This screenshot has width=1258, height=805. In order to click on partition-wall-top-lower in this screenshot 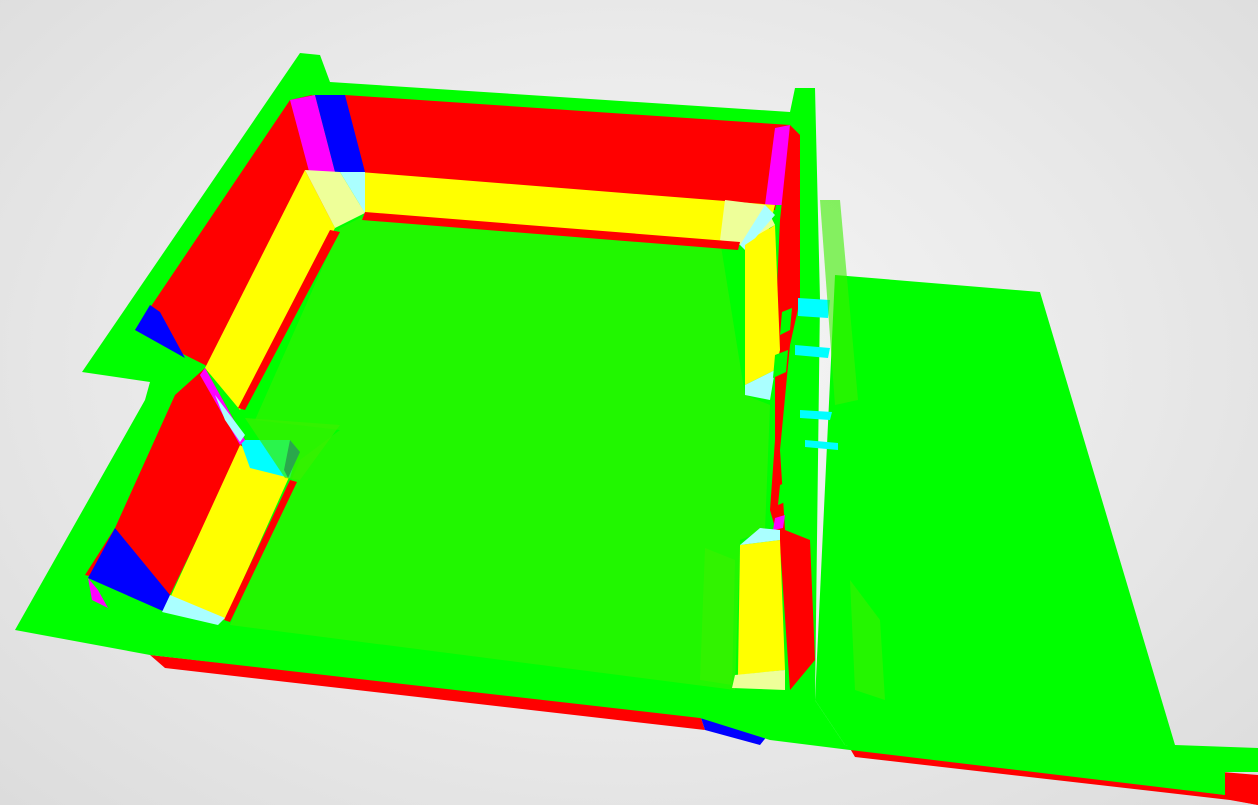, I will do `click(761, 607)`.